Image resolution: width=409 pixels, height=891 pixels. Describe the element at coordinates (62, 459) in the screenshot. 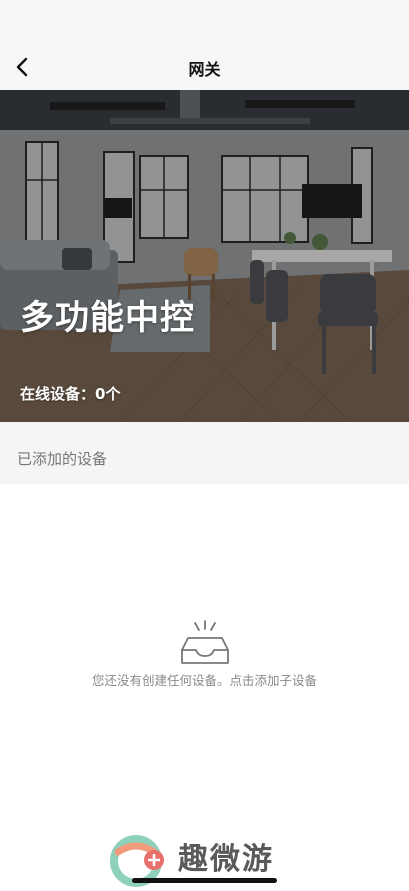

I see `section-title: 已添加的设备` at that location.